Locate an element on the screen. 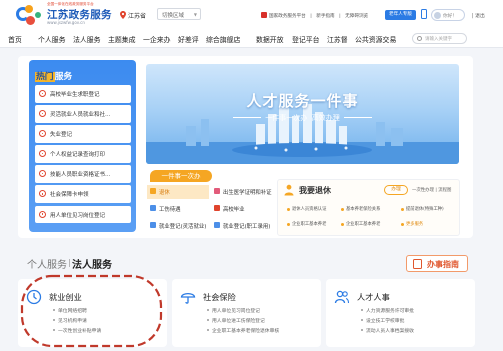 The image size is (503, 351). category-item: 企业职工基本养老保险退休审核 is located at coordinates (243, 330).